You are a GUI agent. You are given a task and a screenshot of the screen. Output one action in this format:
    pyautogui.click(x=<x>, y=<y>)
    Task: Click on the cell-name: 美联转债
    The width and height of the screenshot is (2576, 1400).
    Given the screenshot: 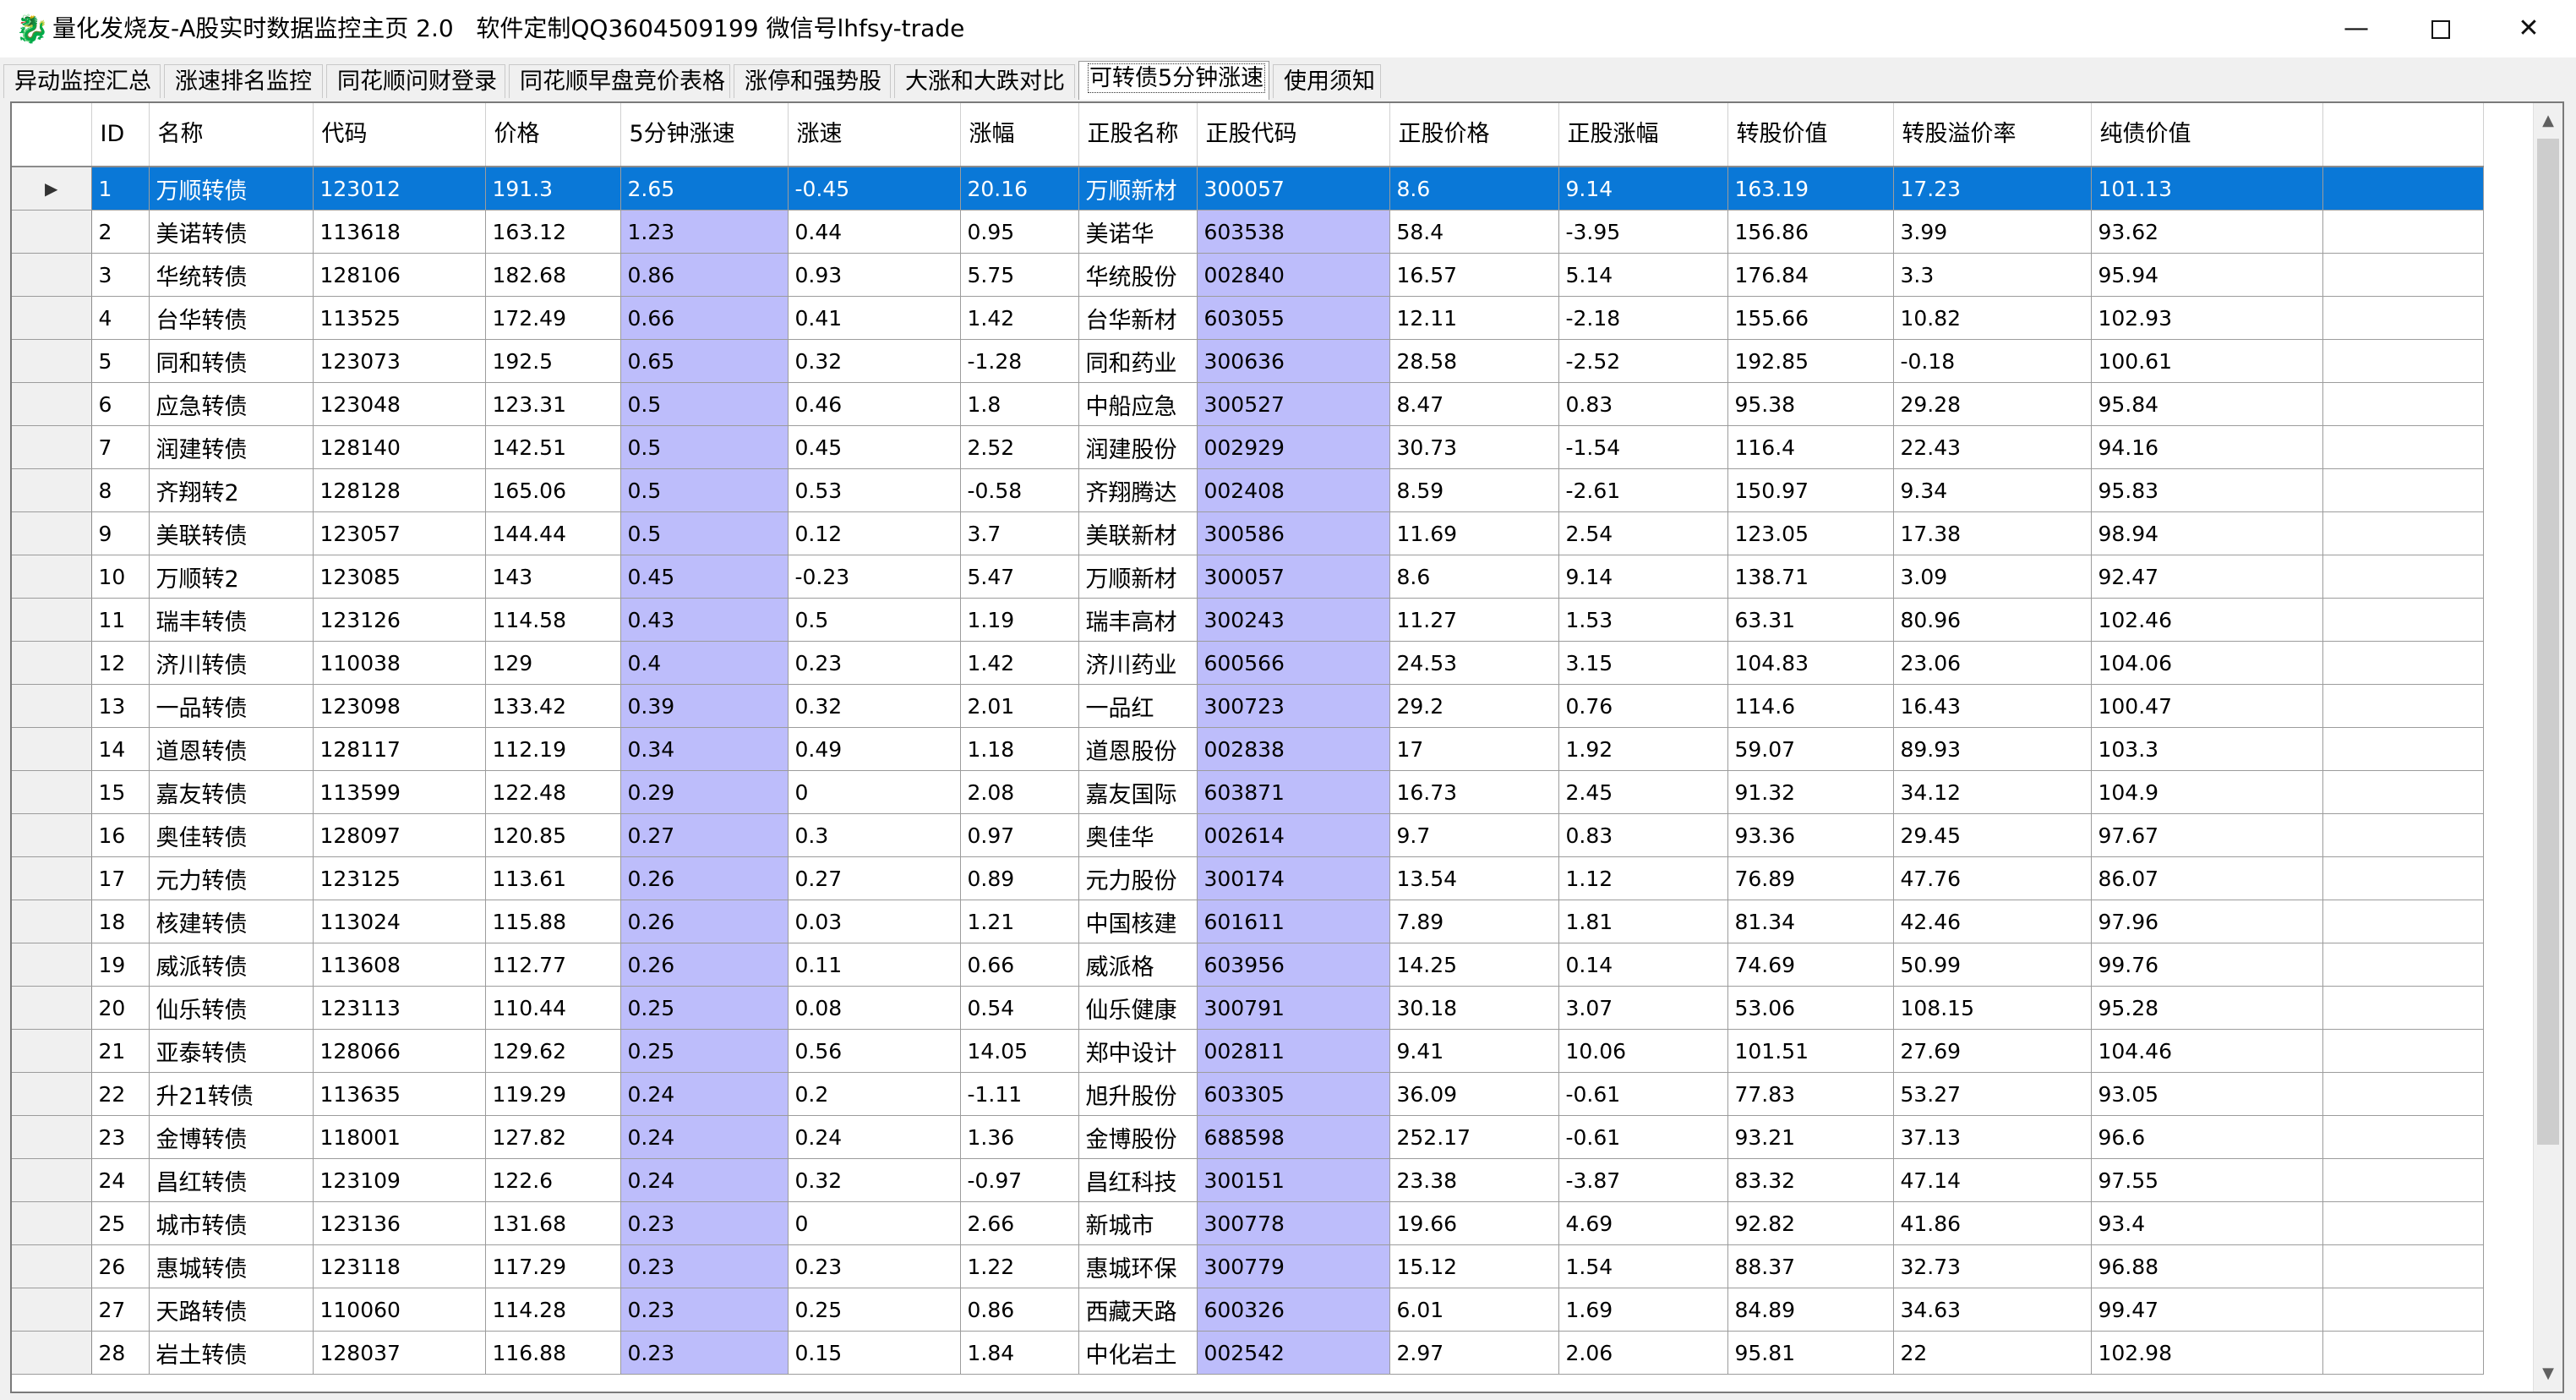 What is the action you would take?
    pyautogui.click(x=231, y=533)
    